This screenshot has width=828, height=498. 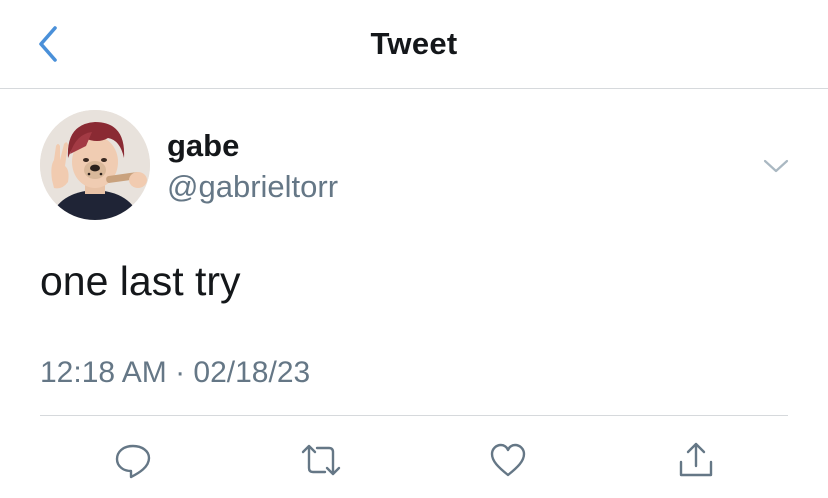 What do you see at coordinates (175, 372) in the screenshot?
I see `tweet-timestamp: 12:18 AM · 02/18/23` at bounding box center [175, 372].